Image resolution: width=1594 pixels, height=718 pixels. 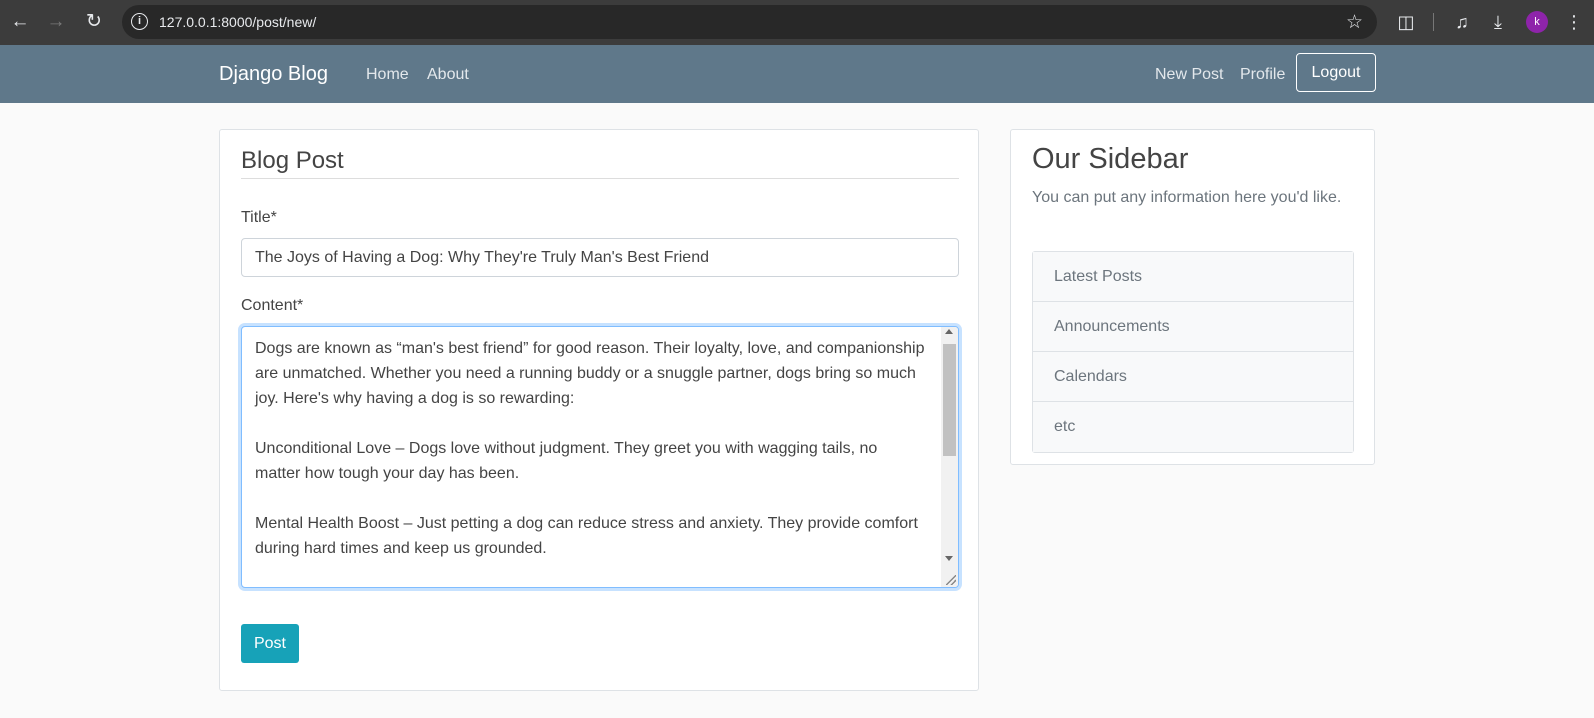 I want to click on sidebar-item-etc: etc, so click(x=1193, y=427).